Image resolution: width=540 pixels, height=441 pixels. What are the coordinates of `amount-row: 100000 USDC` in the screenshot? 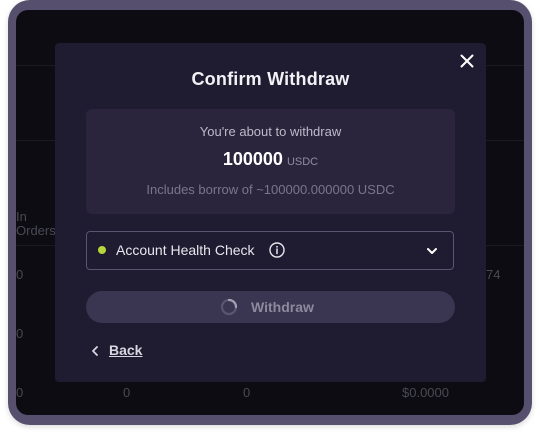 It's located at (270, 159).